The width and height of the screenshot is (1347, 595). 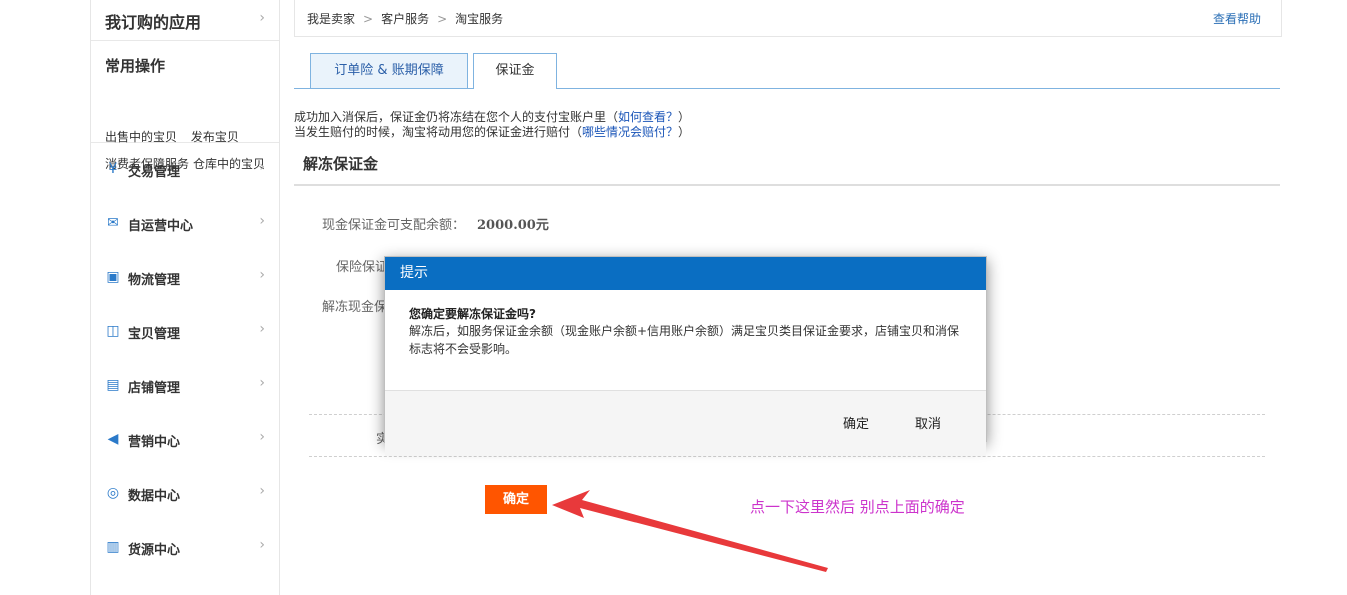 What do you see at coordinates (215, 137) in the screenshot?
I see `link-publish-item: 发布宝贝` at bounding box center [215, 137].